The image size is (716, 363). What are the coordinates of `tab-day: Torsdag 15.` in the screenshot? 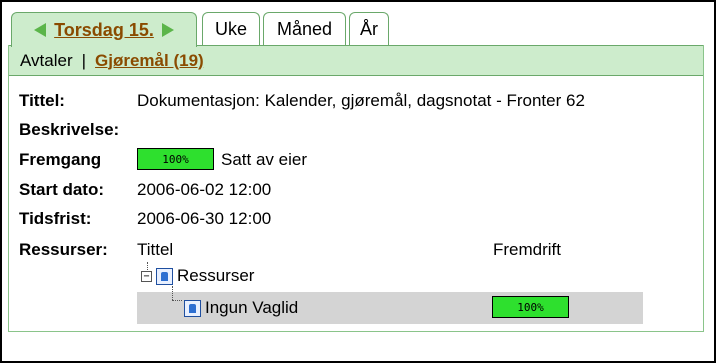 It's located at (104, 29).